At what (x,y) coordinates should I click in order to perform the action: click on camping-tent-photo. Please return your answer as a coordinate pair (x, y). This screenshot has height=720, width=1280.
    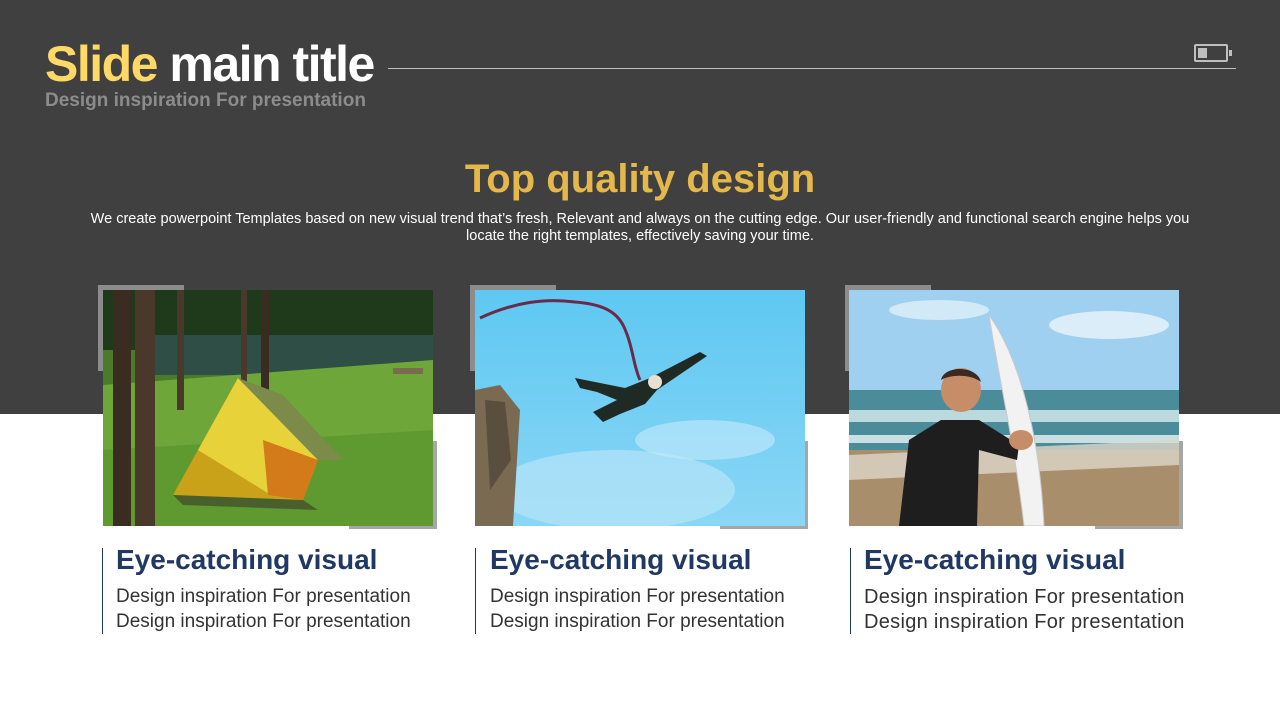
    Looking at the image, I should click on (268, 408).